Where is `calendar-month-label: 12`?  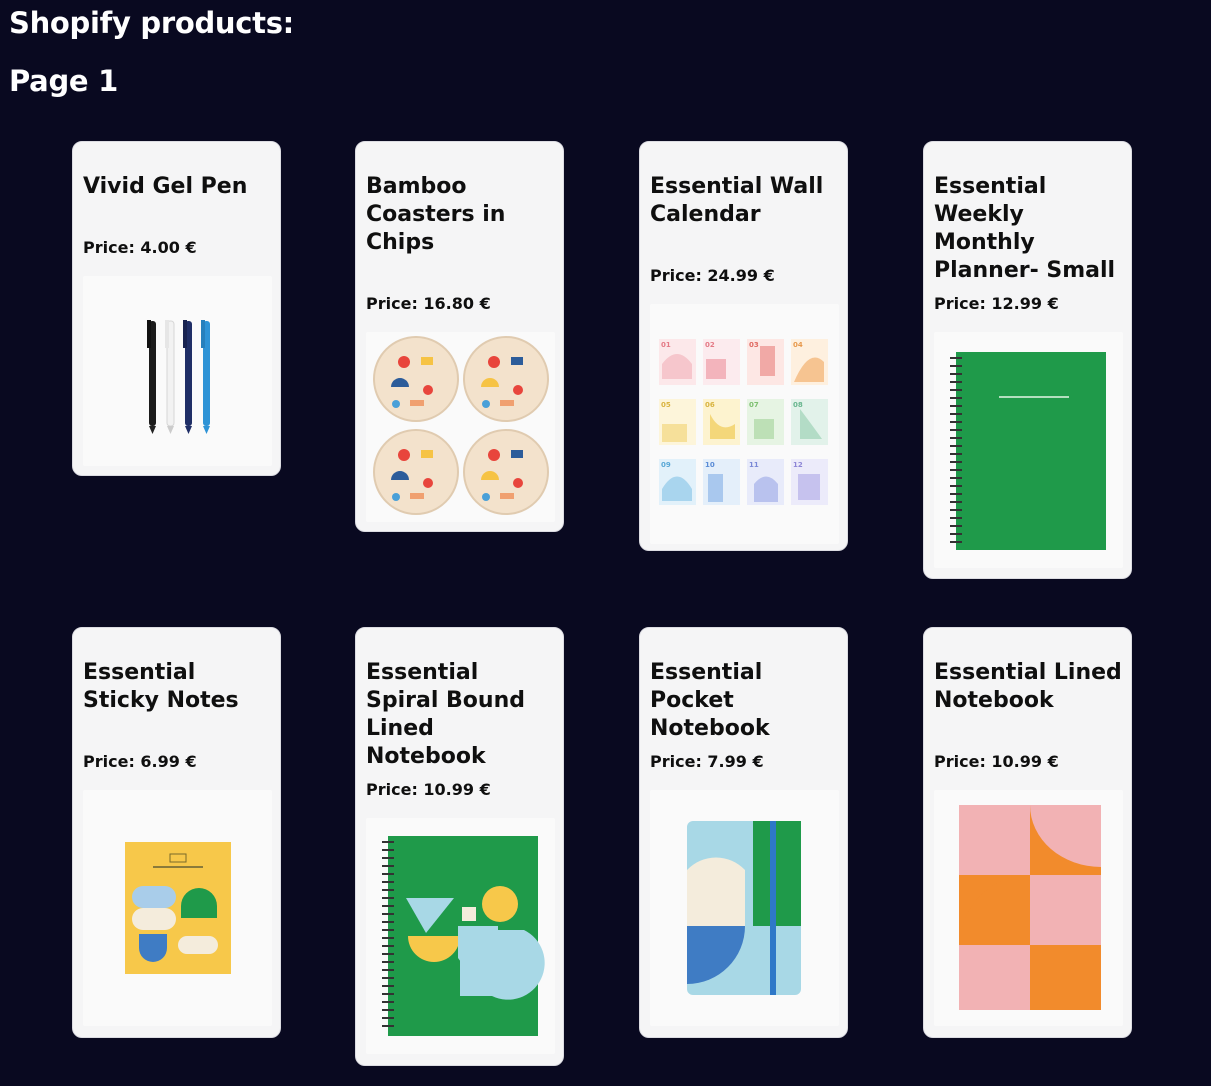
calendar-month-label: 12 is located at coordinates (798, 465).